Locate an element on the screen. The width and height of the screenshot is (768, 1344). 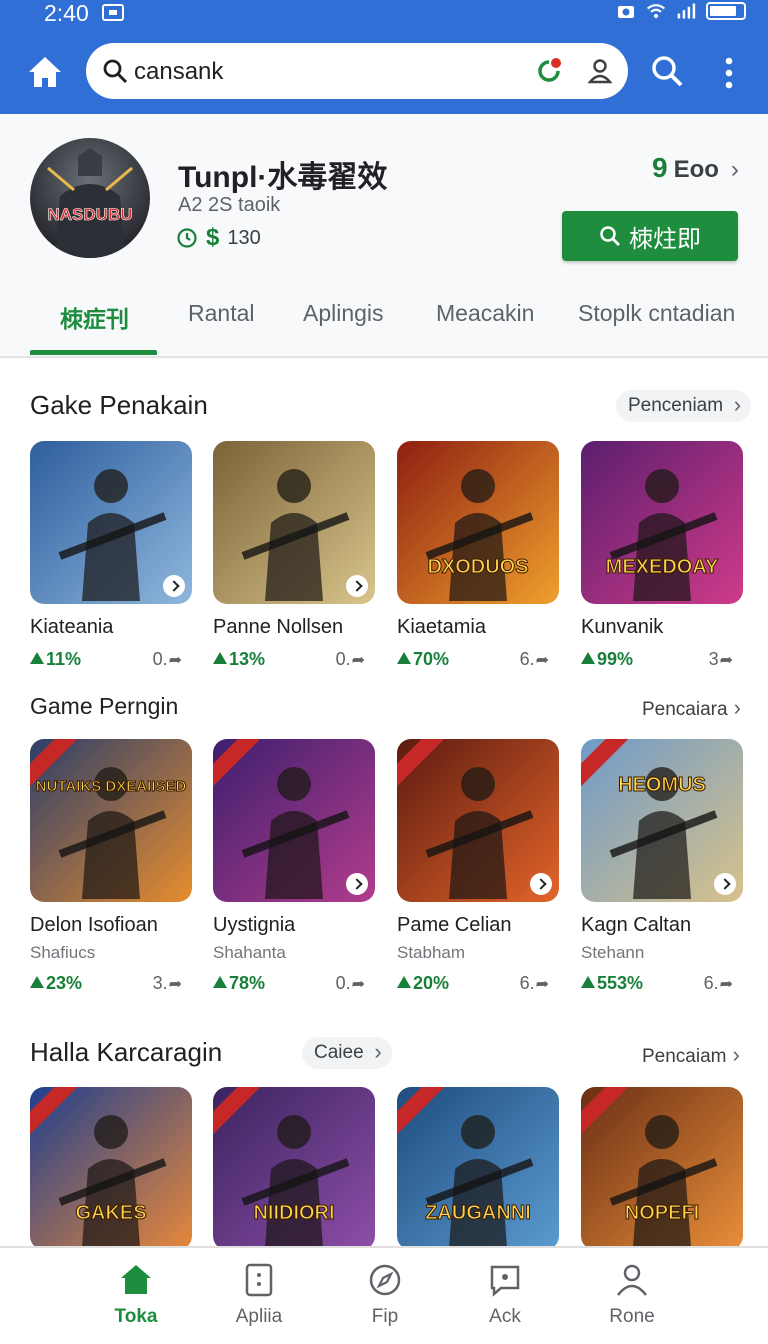
tab-2: Aplingis is located at coordinates (343, 313).